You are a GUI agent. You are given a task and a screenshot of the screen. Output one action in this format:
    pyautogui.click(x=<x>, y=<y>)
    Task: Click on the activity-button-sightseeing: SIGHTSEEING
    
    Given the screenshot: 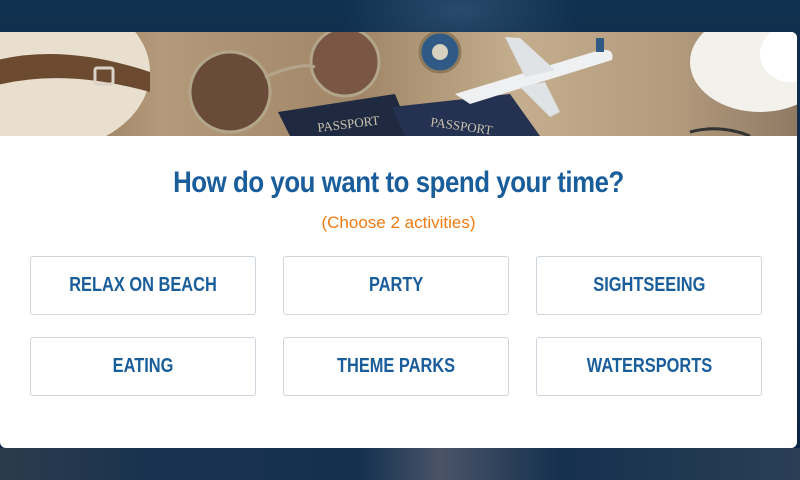 What is the action you would take?
    pyautogui.click(x=649, y=285)
    